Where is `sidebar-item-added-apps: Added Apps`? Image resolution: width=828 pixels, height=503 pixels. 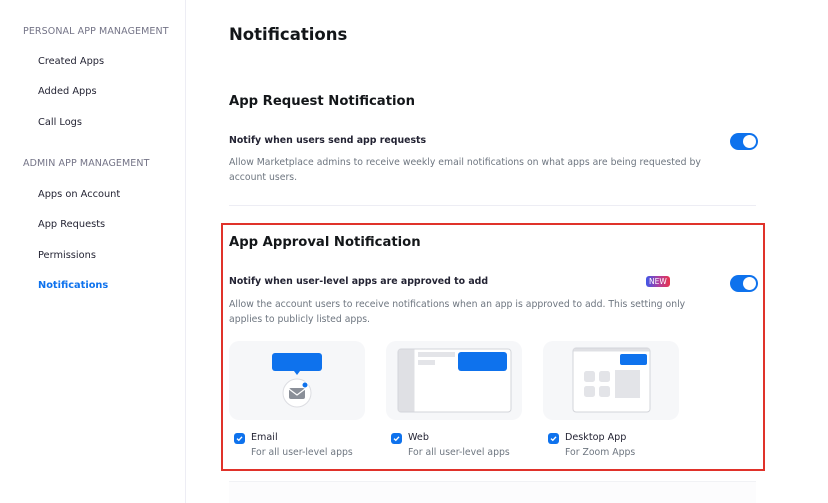
sidebar-item-added-apps: Added Apps is located at coordinates (67, 91).